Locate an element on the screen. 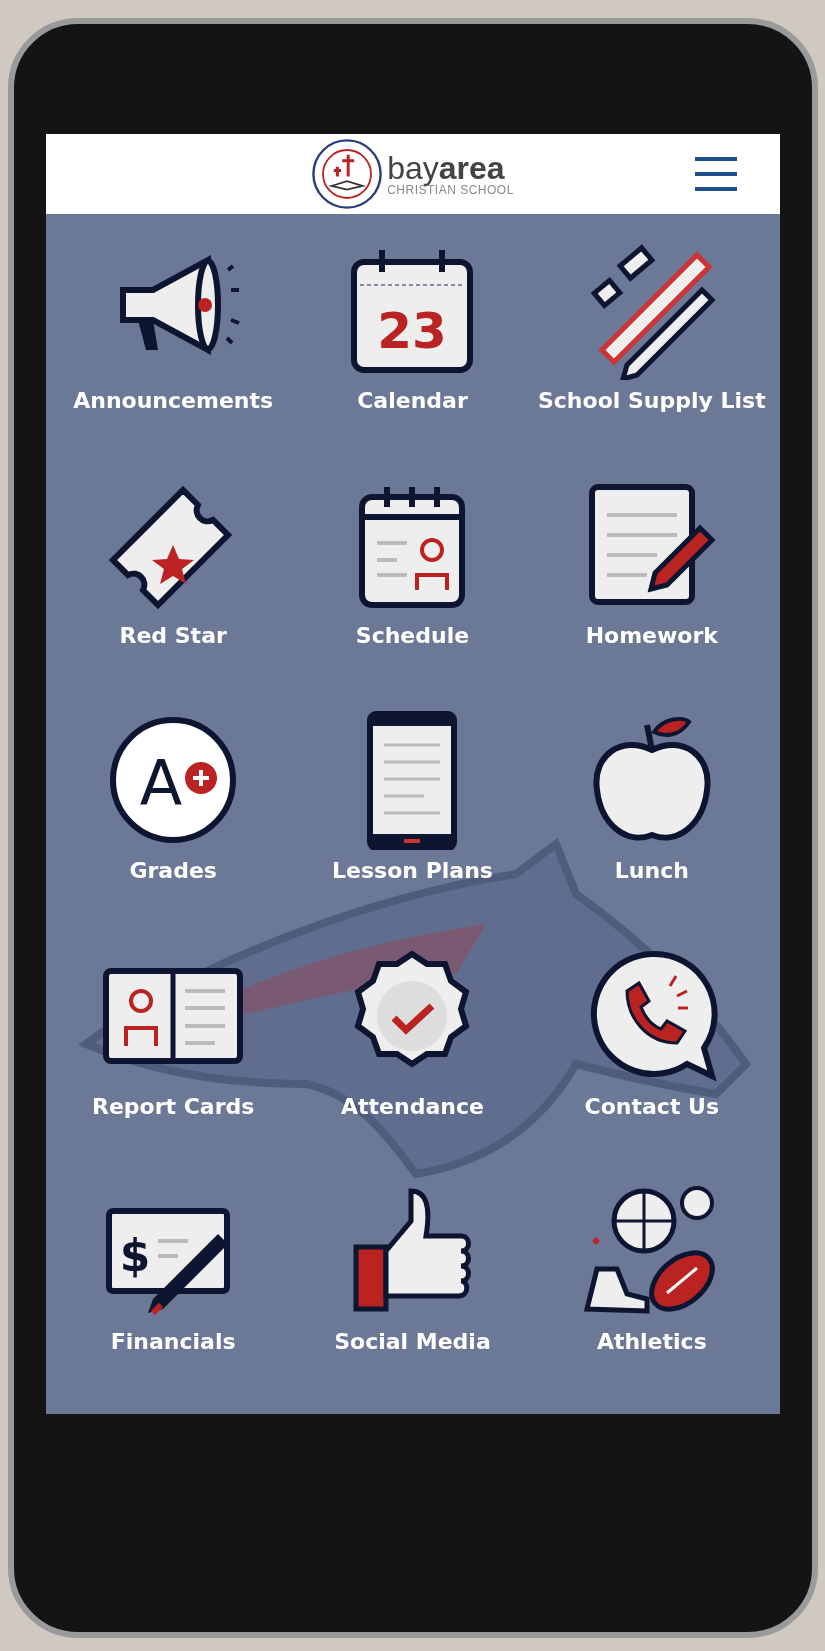  tile-label: Lesson Plans is located at coordinates (412, 871).